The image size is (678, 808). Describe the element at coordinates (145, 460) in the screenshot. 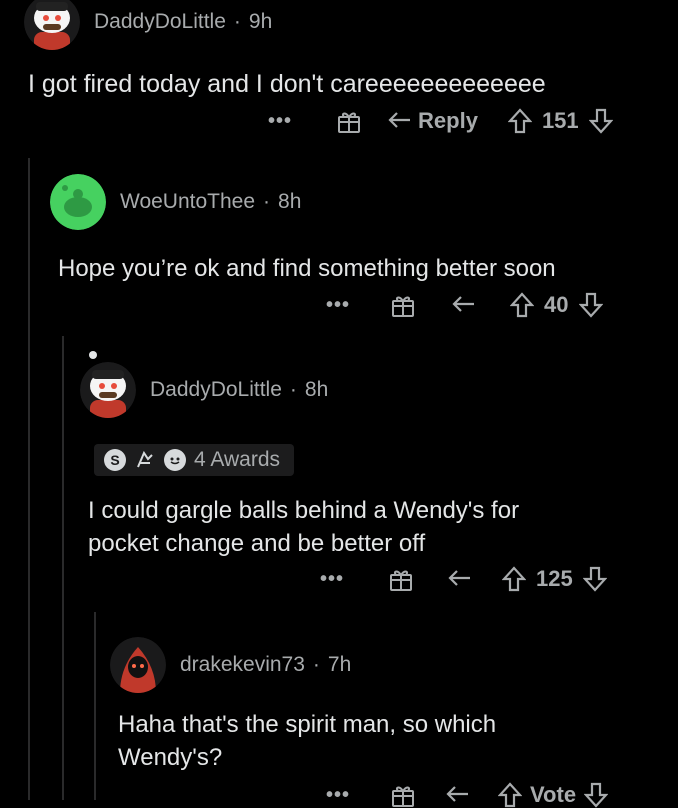

I see `helpful-award-icon` at that location.